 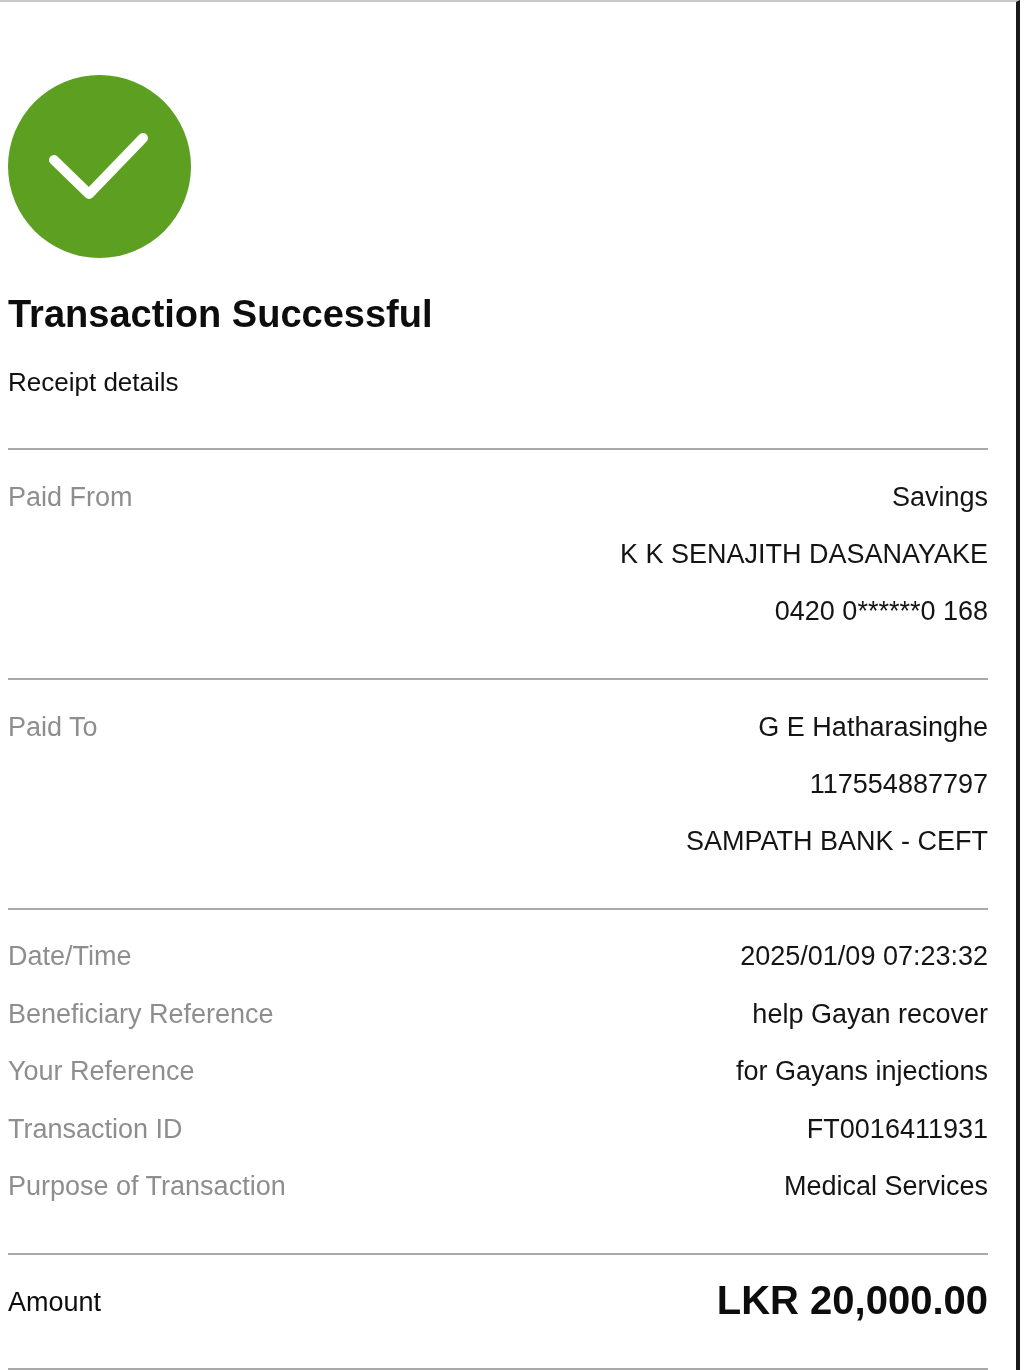 What do you see at coordinates (939, 497) in the screenshot?
I see `field-value: Savings` at bounding box center [939, 497].